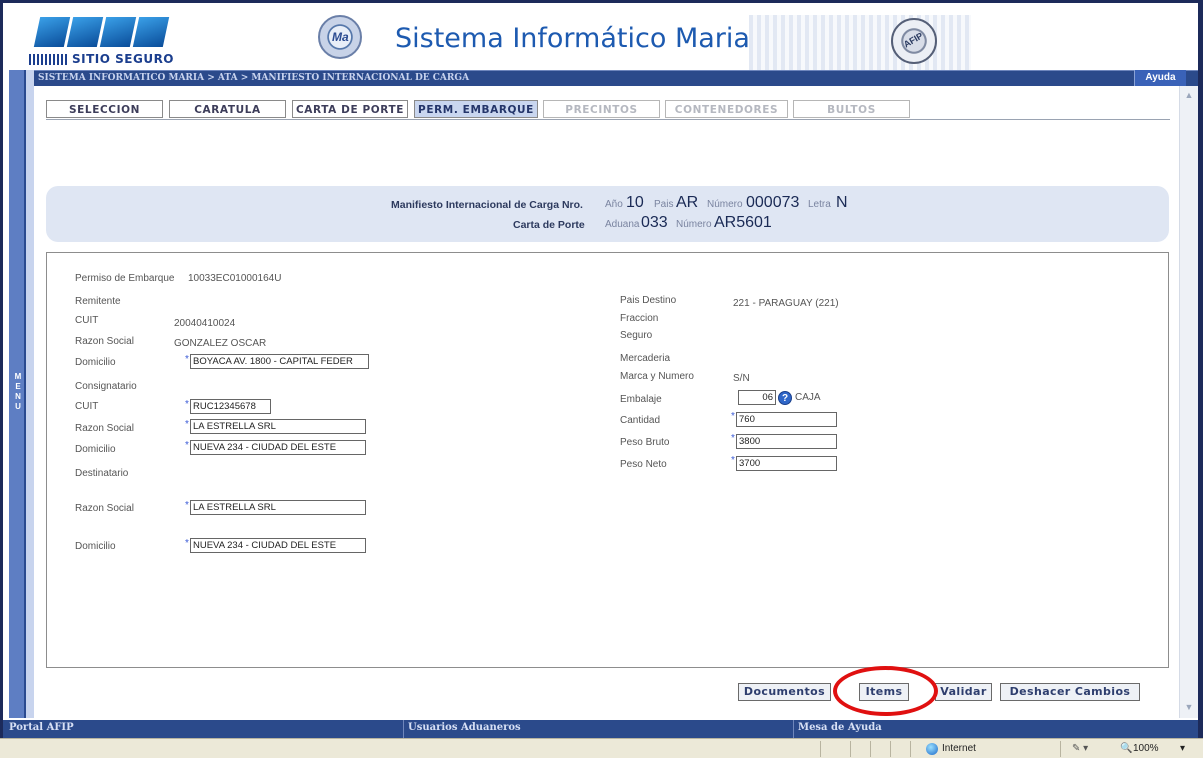 The image size is (1203, 758). What do you see at coordinates (963, 692) in the screenshot?
I see `validar-button: Validar` at bounding box center [963, 692].